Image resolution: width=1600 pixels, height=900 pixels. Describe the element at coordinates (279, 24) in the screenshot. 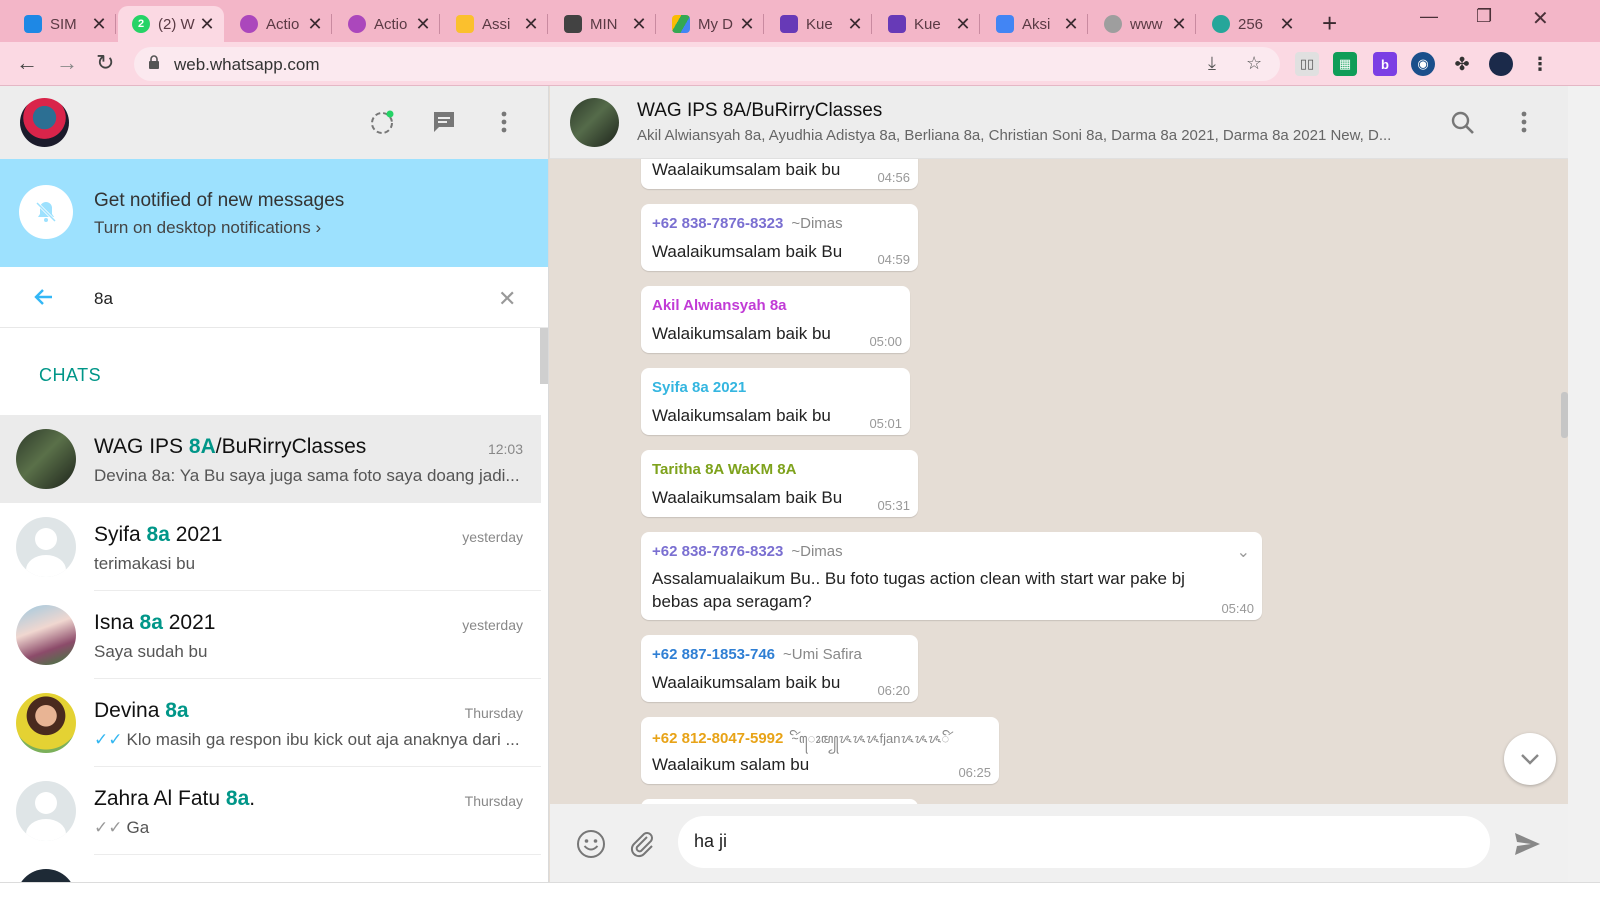

I see `browser-tab-actio: Actio ✕` at that location.